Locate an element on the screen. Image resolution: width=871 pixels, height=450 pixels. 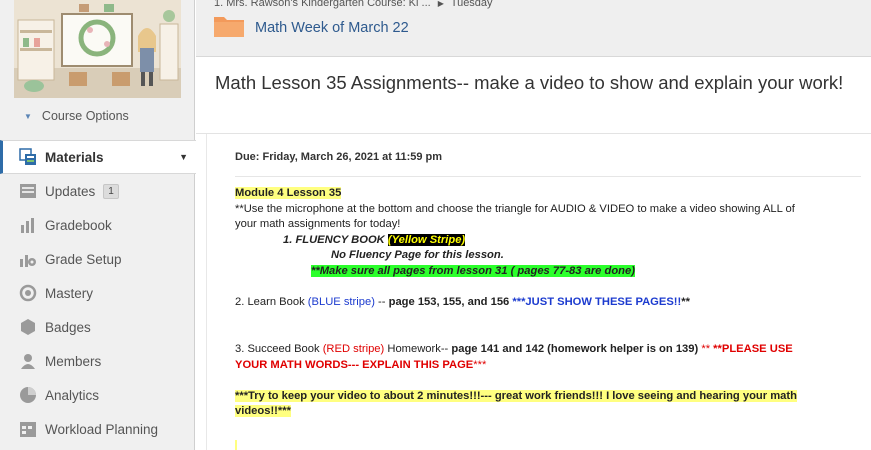
folder-icon is located at coordinates (229, 26).